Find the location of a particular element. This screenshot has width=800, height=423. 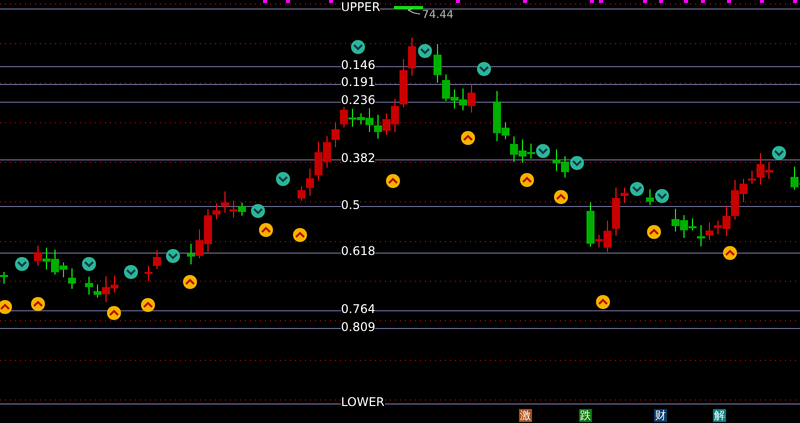

level-label: LOWER is located at coordinates (362, 402).